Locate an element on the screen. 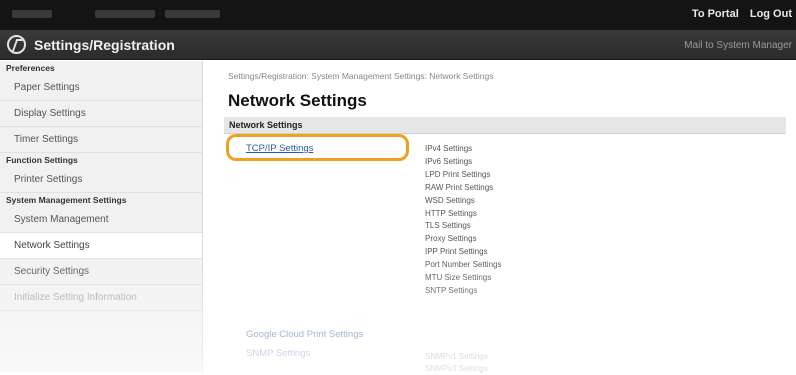 The height and width of the screenshot is (375, 796). tcpip-settings-link: TCP/IP Settings is located at coordinates (279, 148).